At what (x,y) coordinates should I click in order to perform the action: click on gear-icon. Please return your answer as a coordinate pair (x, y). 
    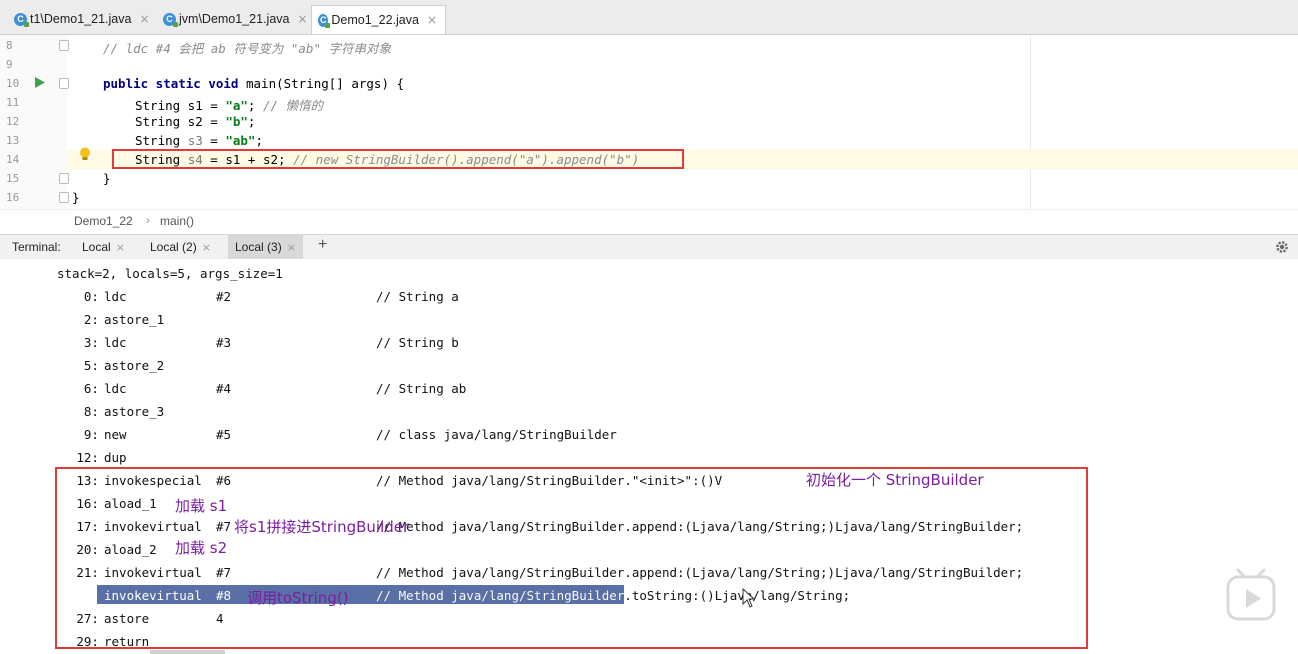
    Looking at the image, I should click on (1282, 247).